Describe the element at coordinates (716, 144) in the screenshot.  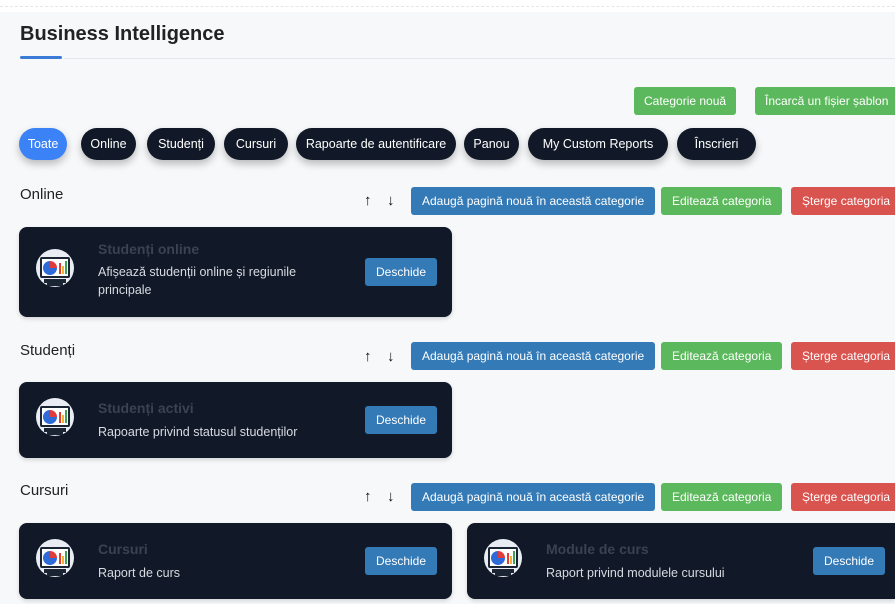
I see `filter-pill-inscrieri: Înscrieri` at that location.